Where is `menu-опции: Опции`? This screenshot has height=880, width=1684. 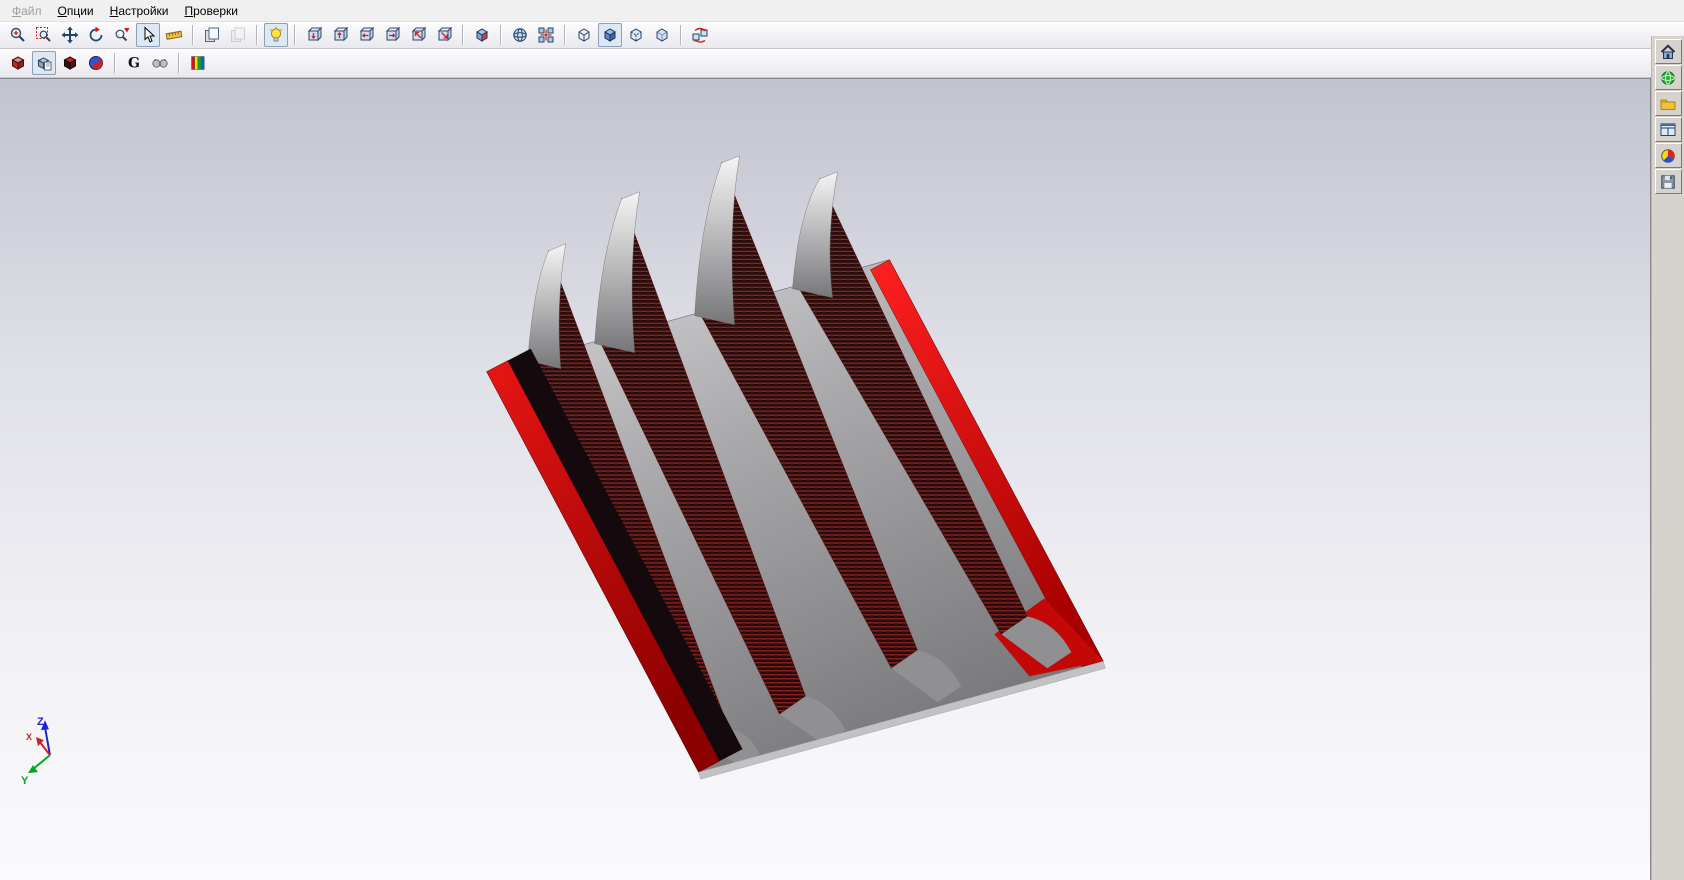 menu-опции: Опции is located at coordinates (76, 11).